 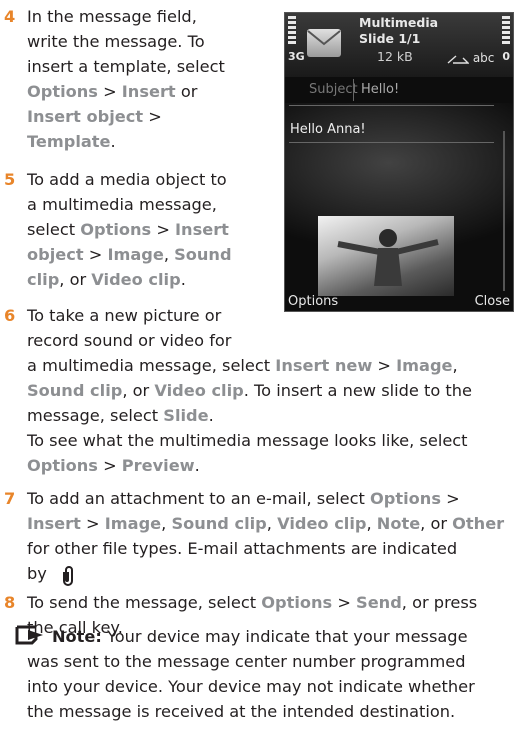 I want to click on options-softkey: Options, so click(x=313, y=302).